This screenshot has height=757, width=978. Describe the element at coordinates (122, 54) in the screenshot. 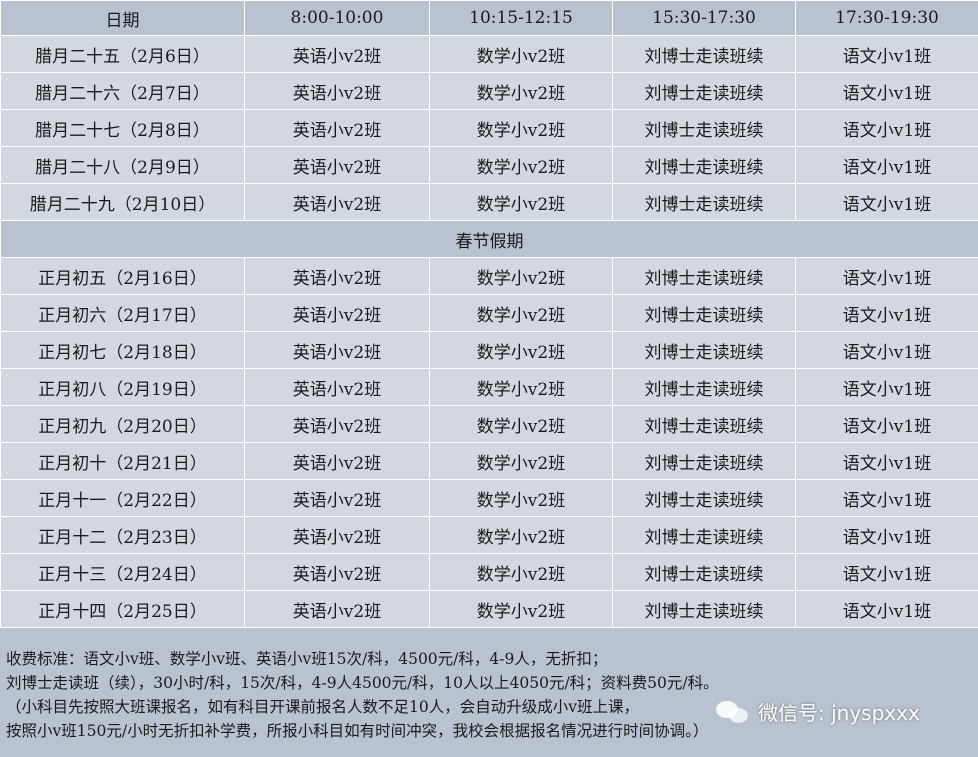

I see `cell-date: 腊月二十五（2月6日）` at that location.